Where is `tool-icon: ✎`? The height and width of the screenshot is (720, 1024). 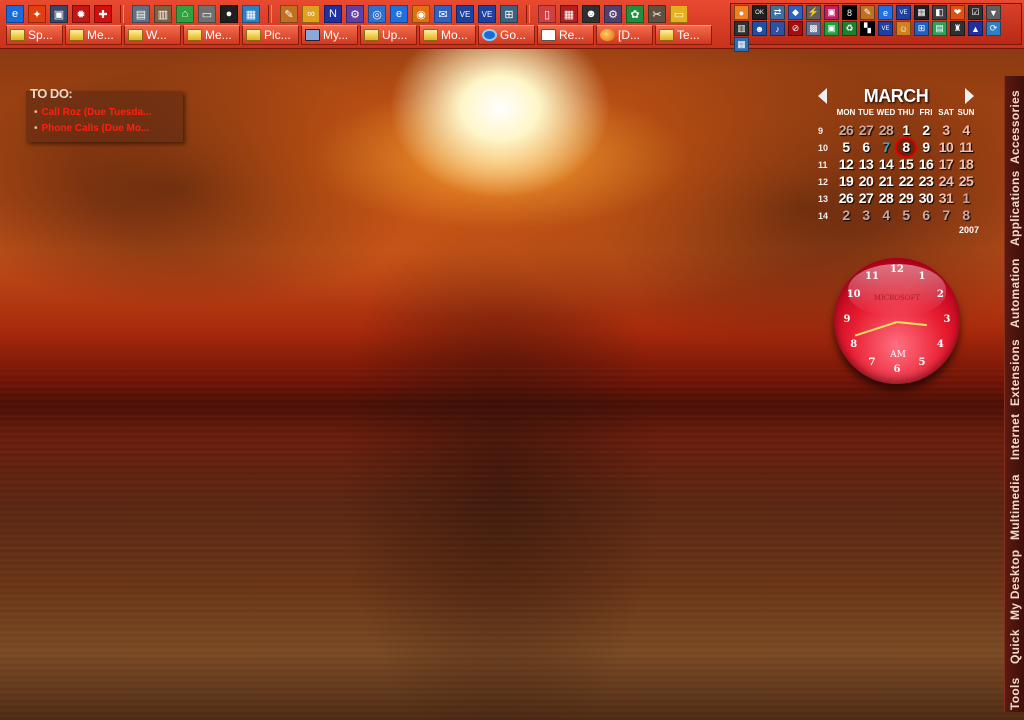
tool-icon: ✎ is located at coordinates (289, 14).